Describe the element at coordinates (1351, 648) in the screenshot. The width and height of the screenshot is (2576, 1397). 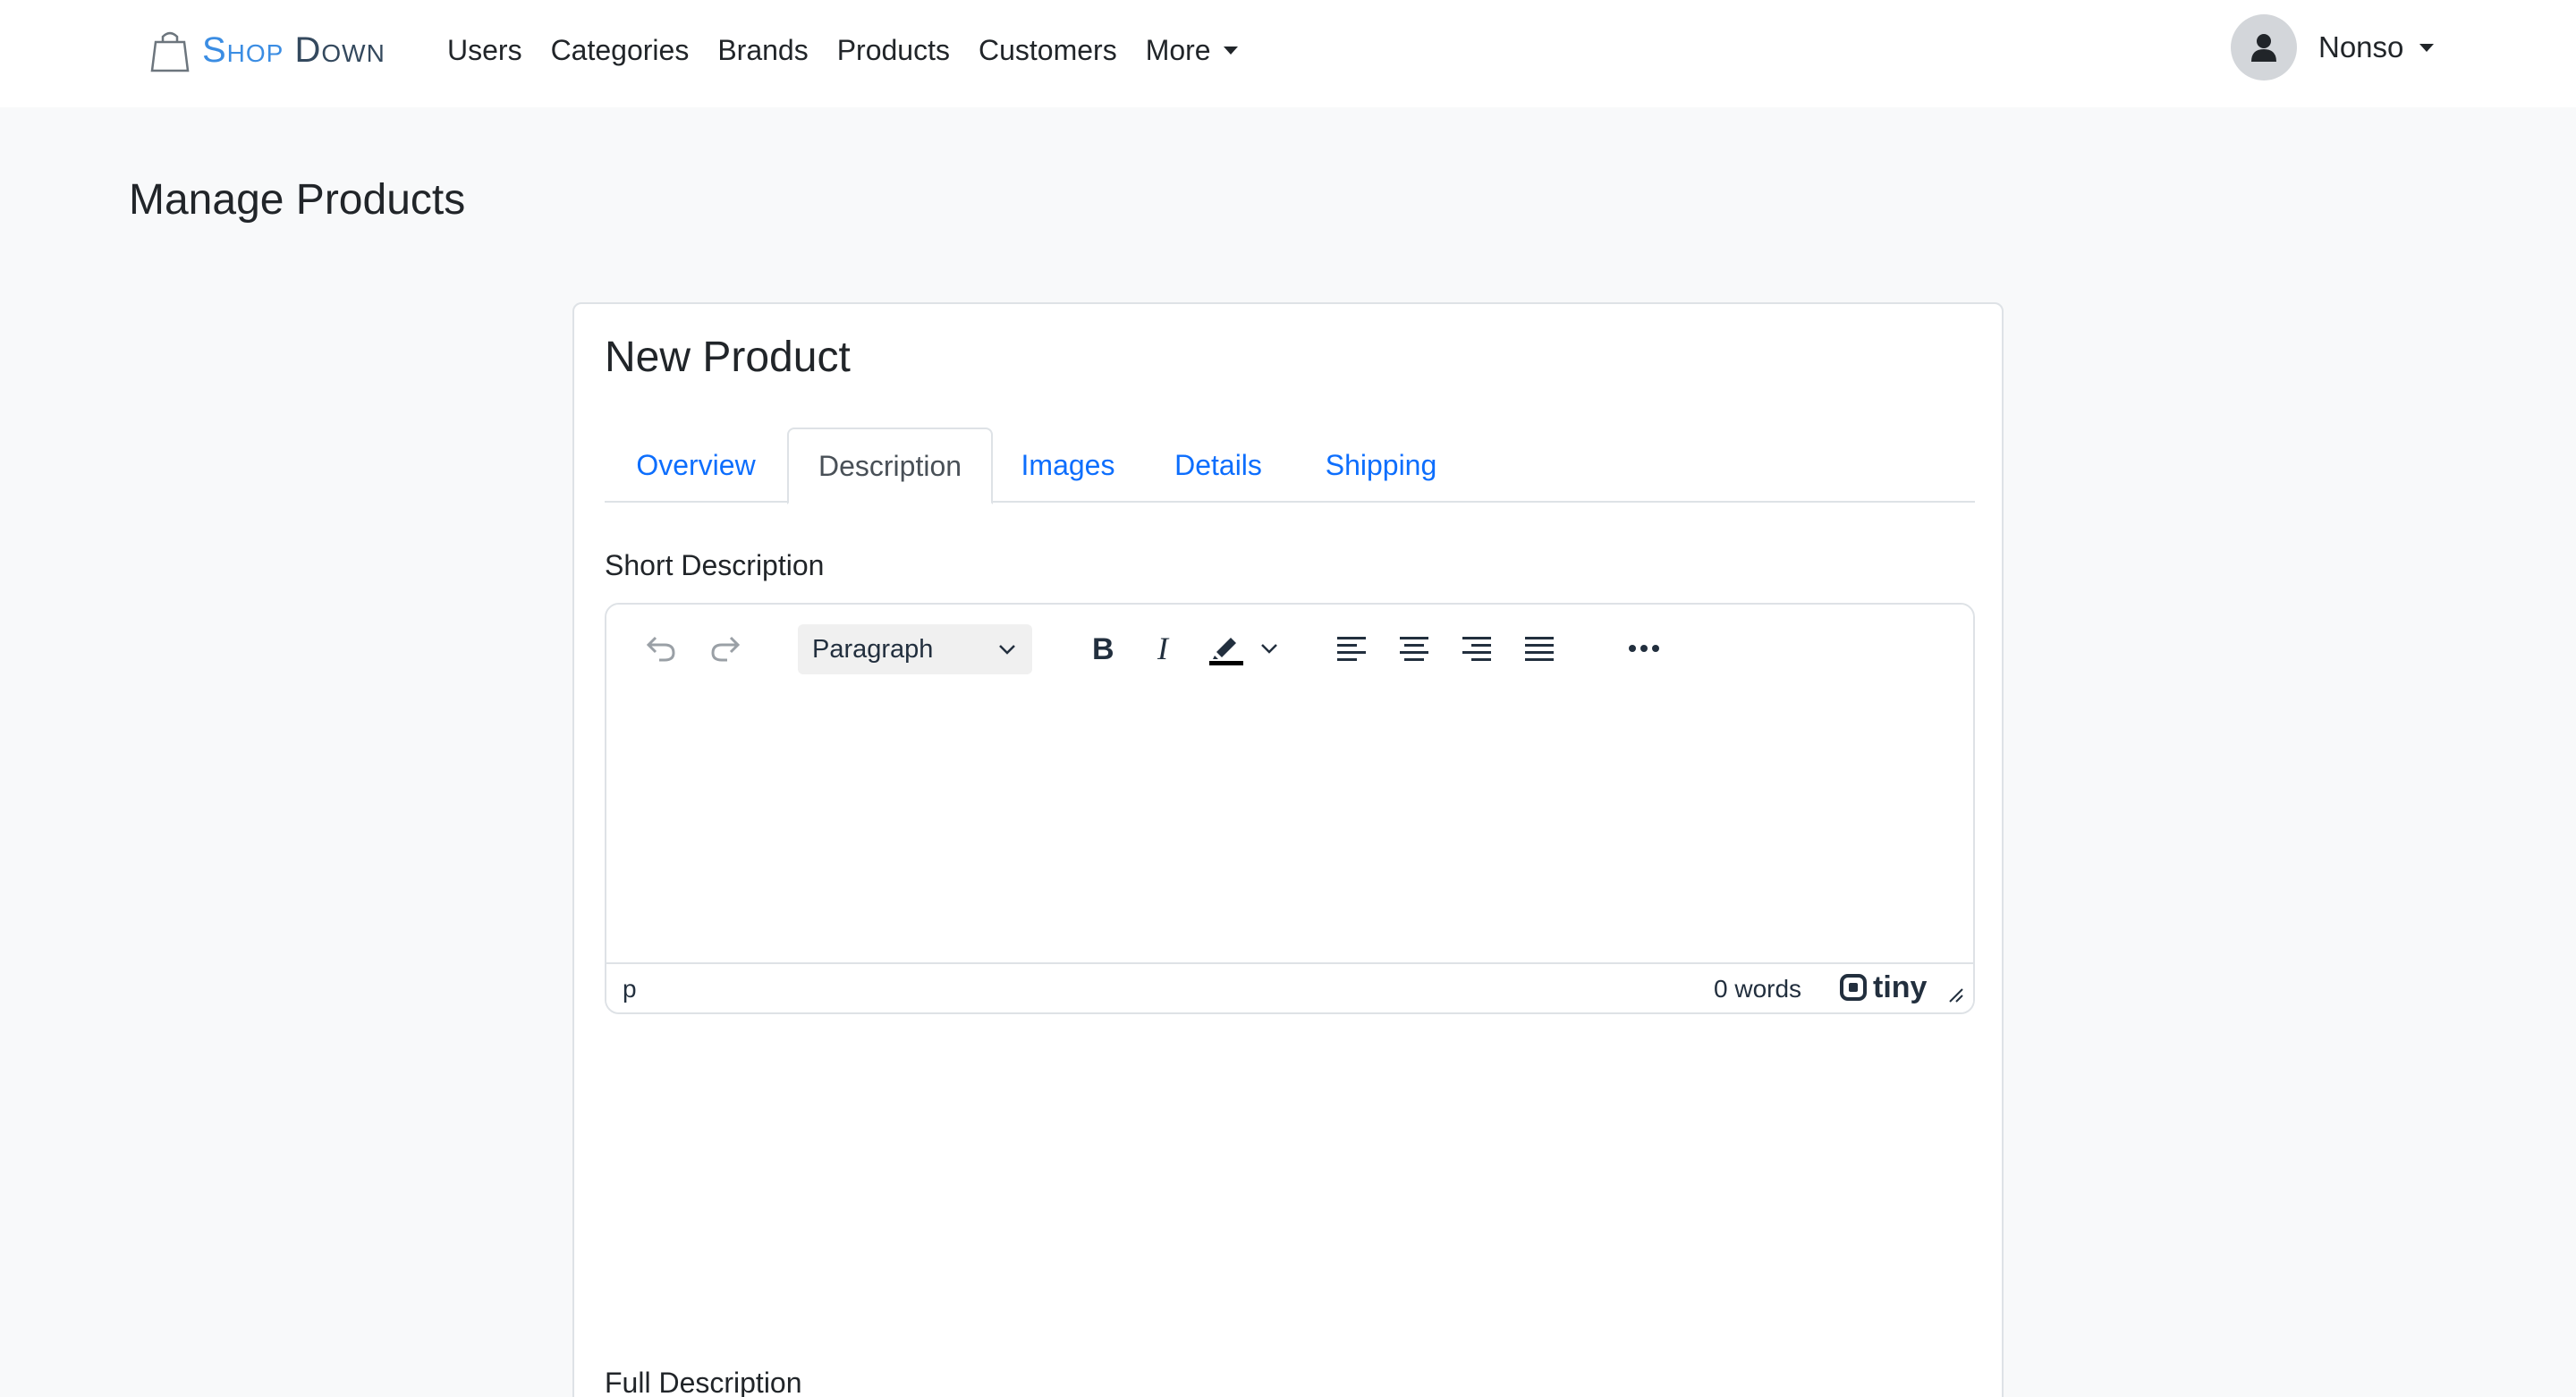
I see `align-left-icon` at that location.